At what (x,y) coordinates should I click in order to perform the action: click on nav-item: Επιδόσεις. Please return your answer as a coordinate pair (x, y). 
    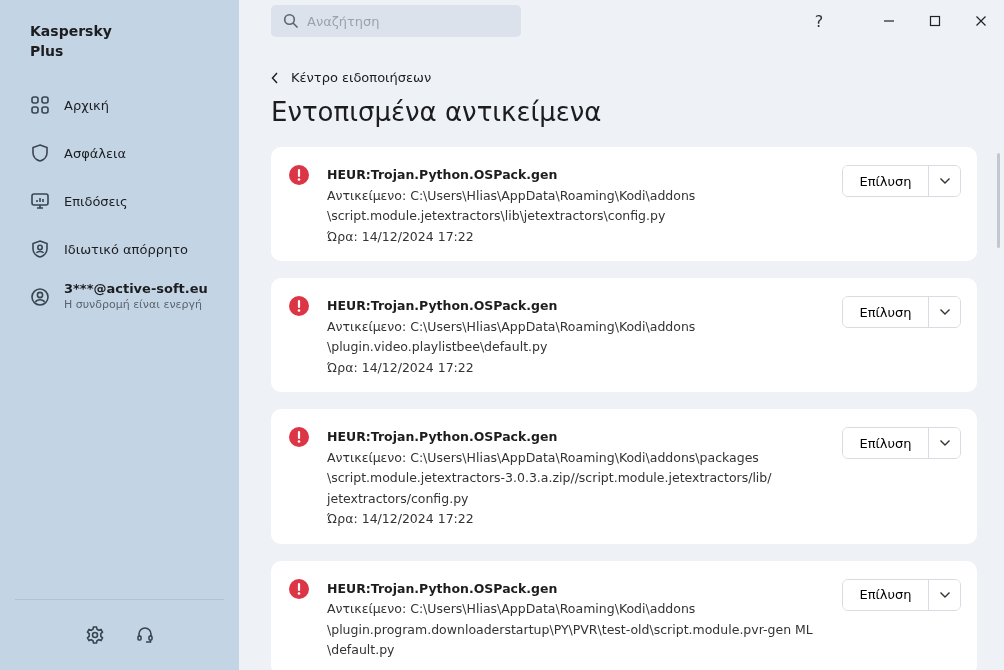
    Looking at the image, I should click on (134, 201).